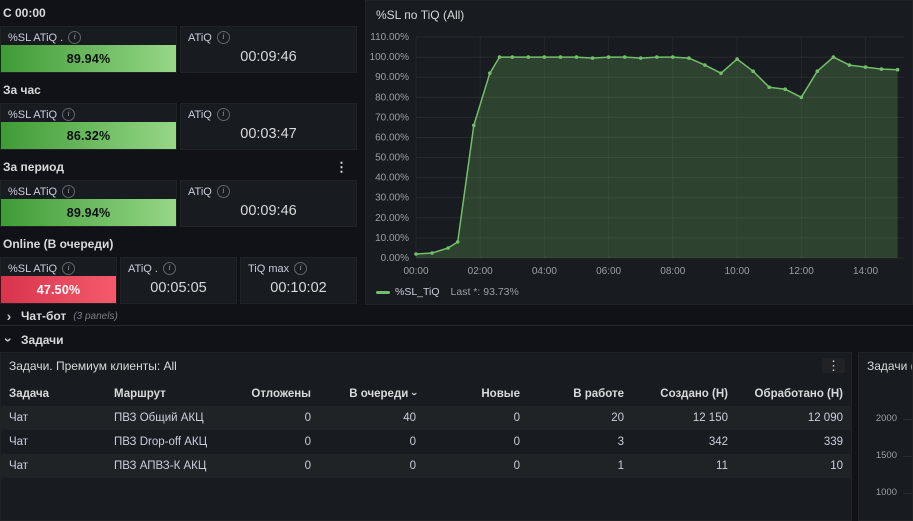  I want to click on table-cell: 342, so click(718, 442).